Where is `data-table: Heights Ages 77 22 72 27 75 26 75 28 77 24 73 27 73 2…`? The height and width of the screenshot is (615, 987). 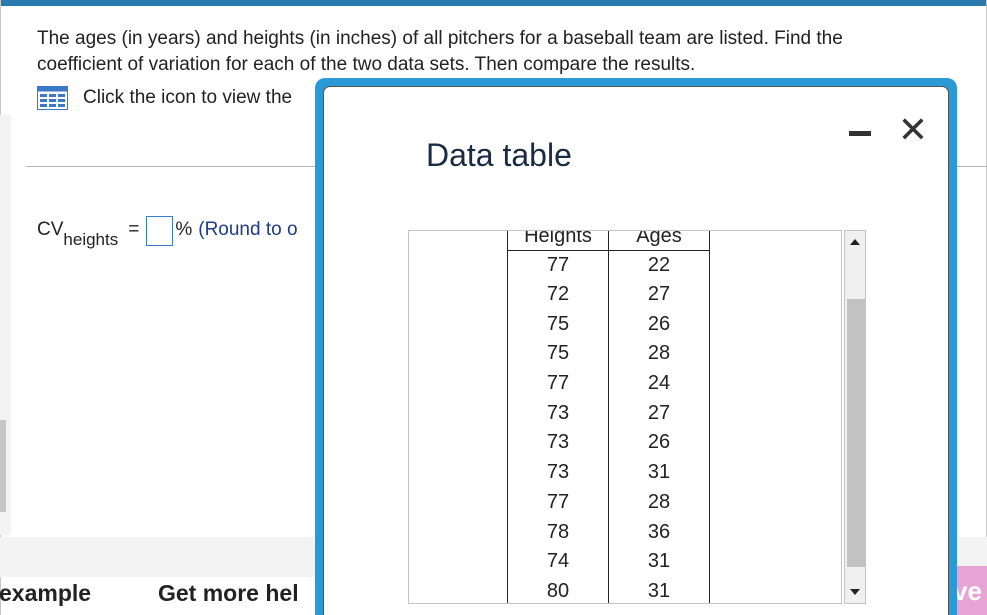 data-table: Heights Ages 77 22 72 27 75 26 75 28 77 24 73 27 73 2… is located at coordinates (608, 417).